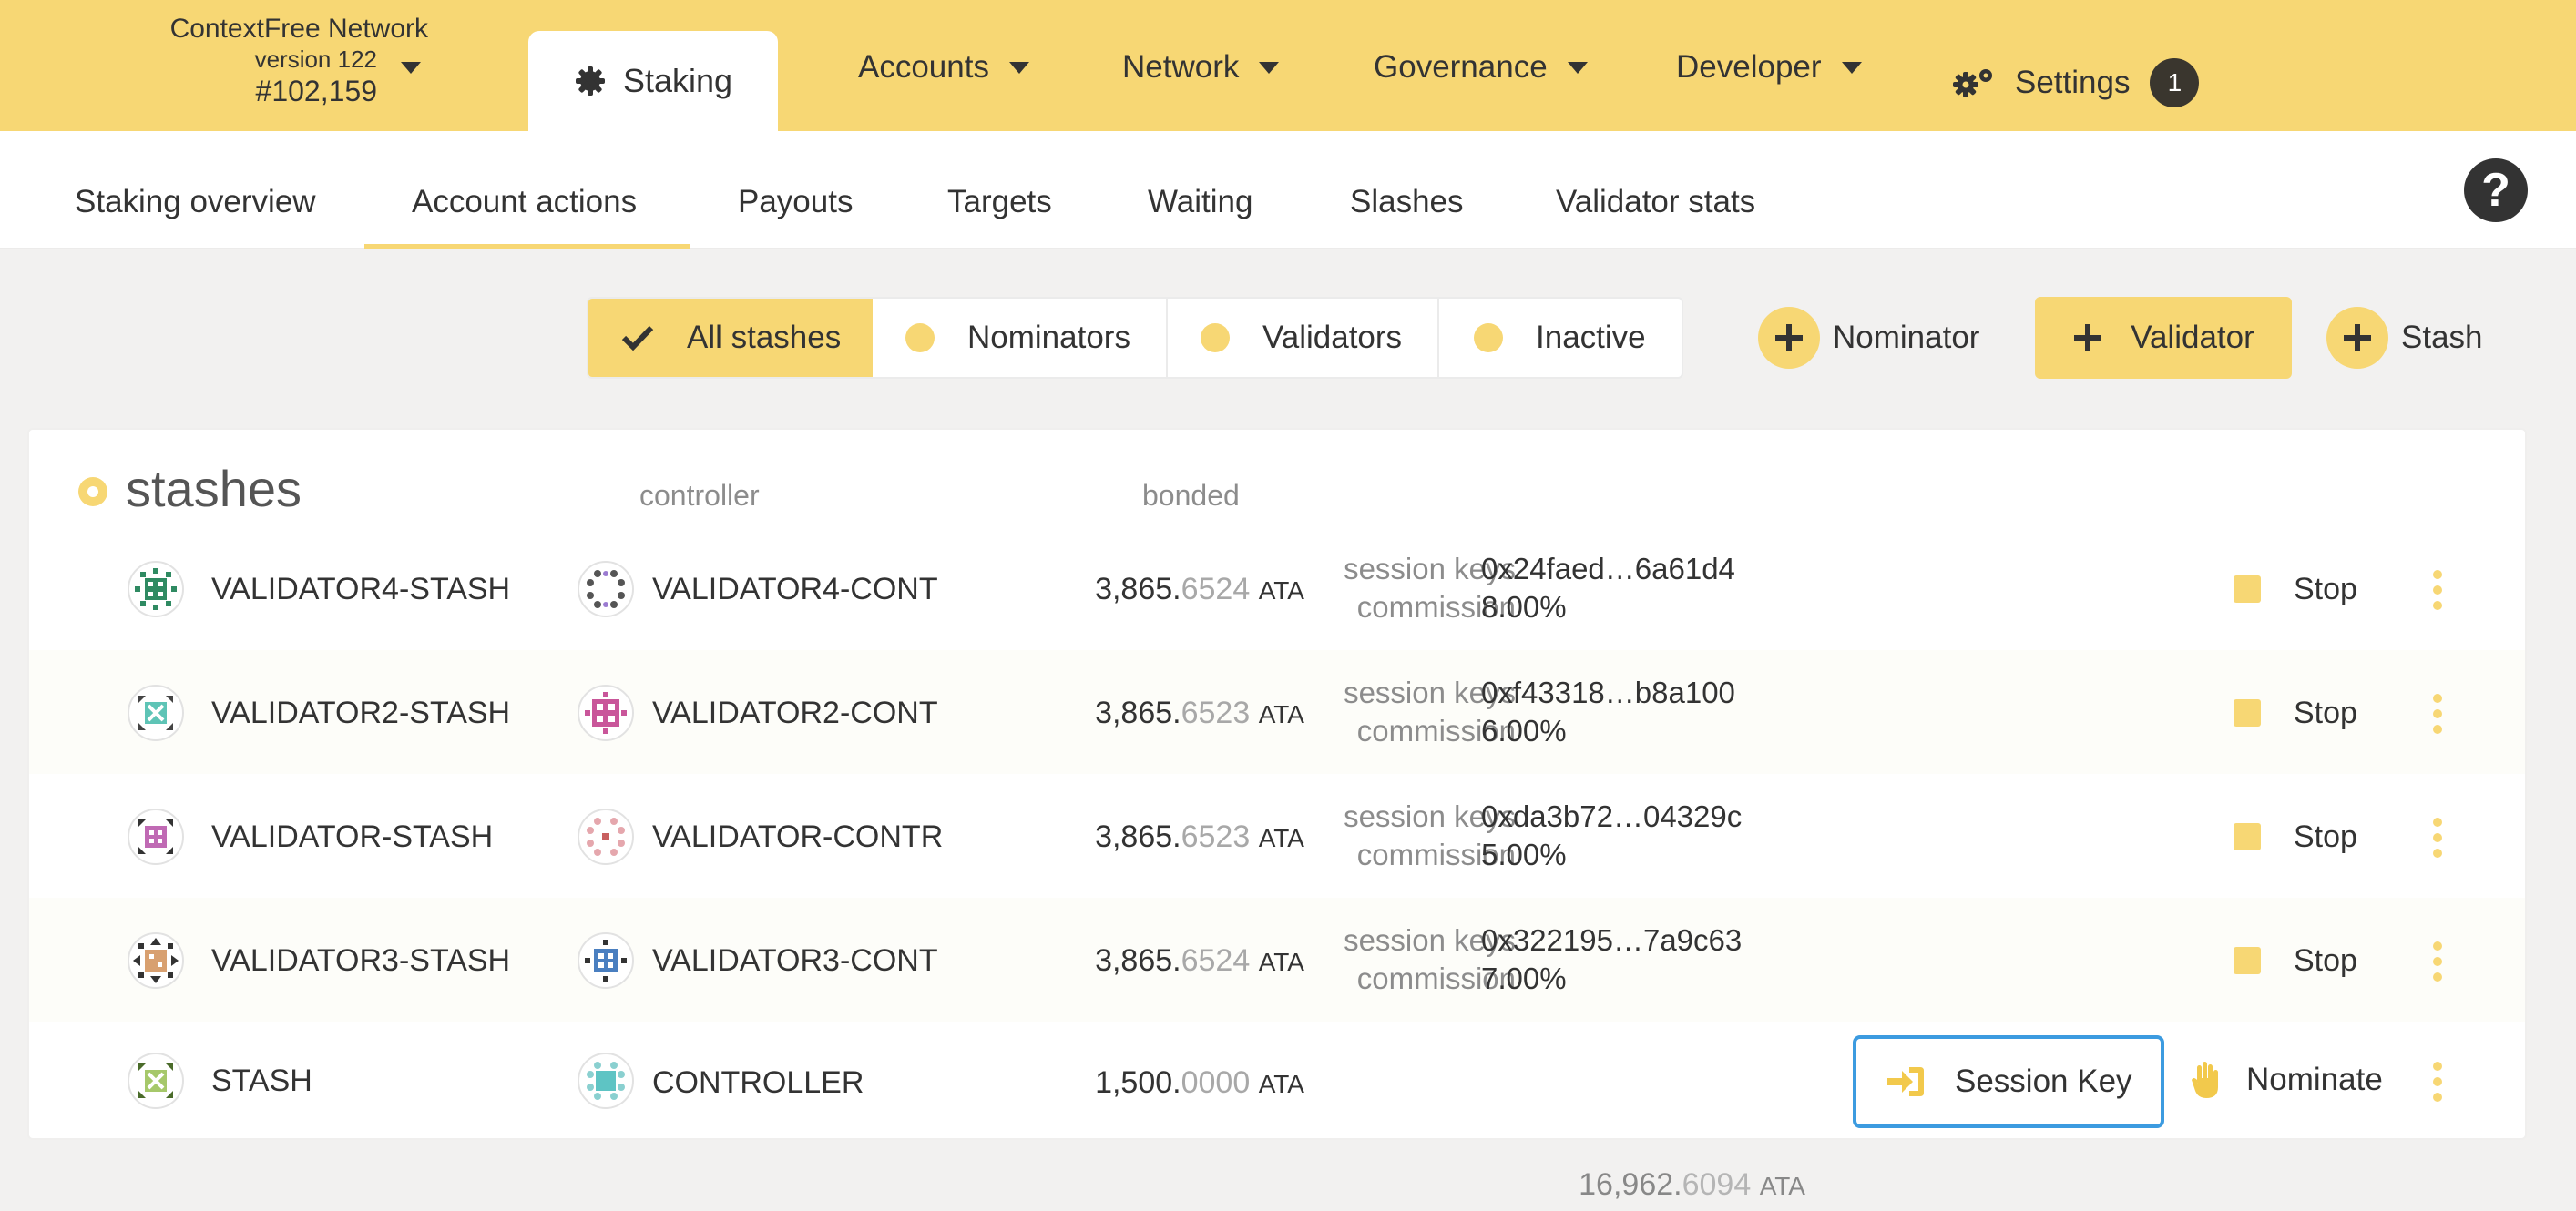 This screenshot has height=1211, width=2576. What do you see at coordinates (1302, 338) in the screenshot?
I see `filter-validators: Validators` at bounding box center [1302, 338].